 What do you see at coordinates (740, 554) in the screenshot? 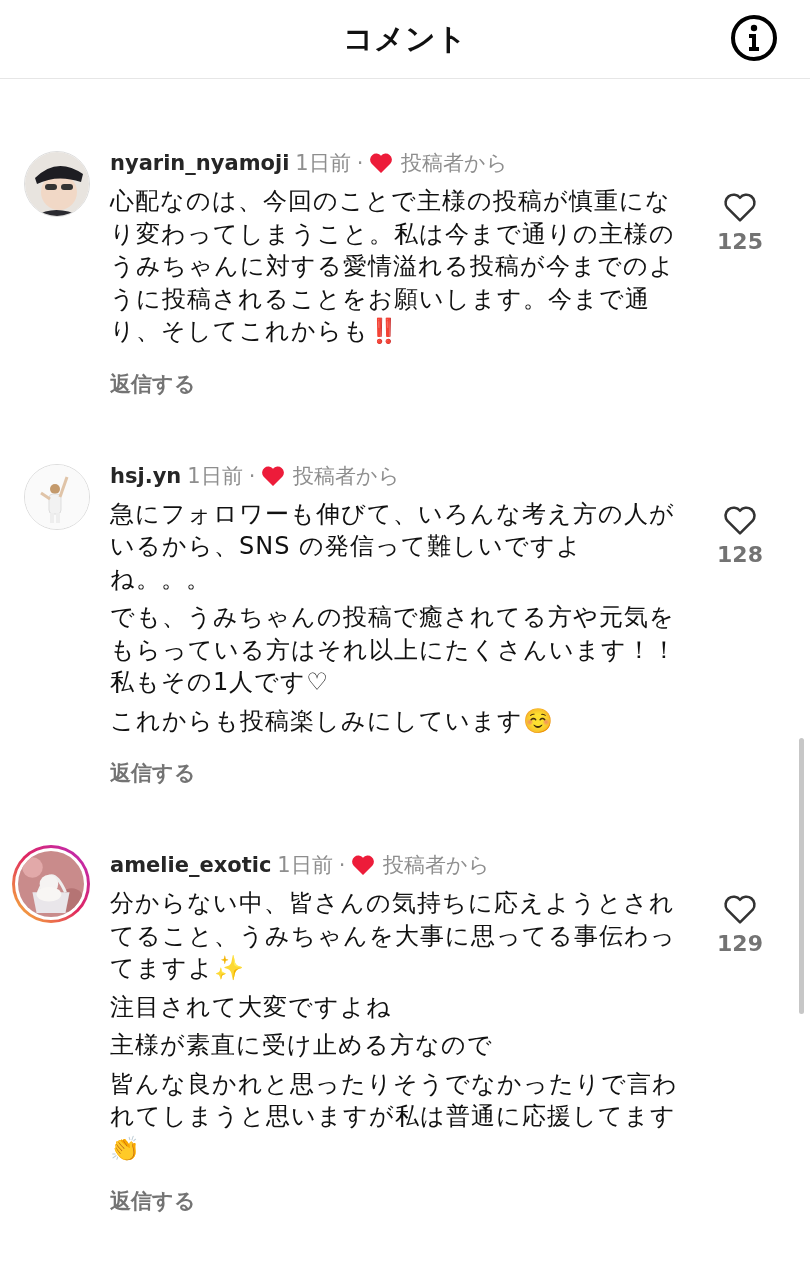
I see `like-count: 128` at bounding box center [740, 554].